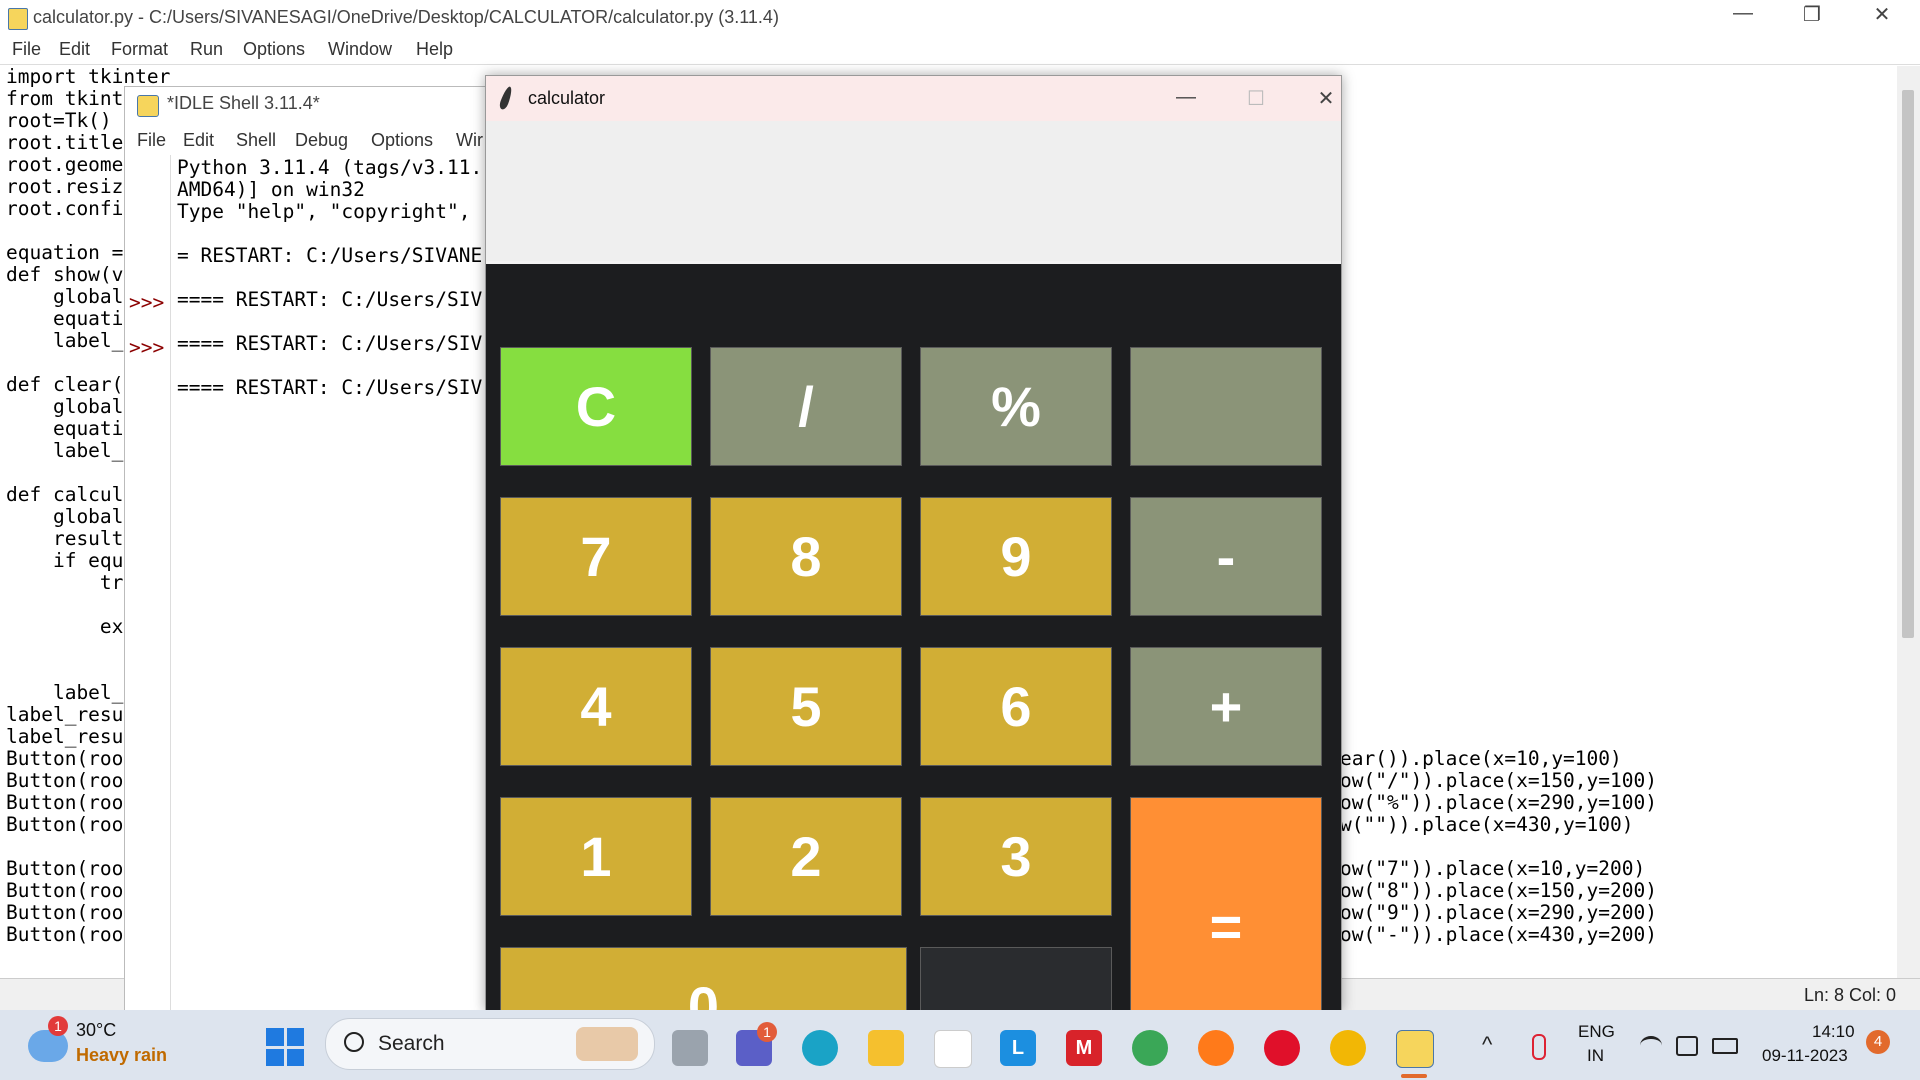  I want to click on opera-icon, so click(1282, 1048).